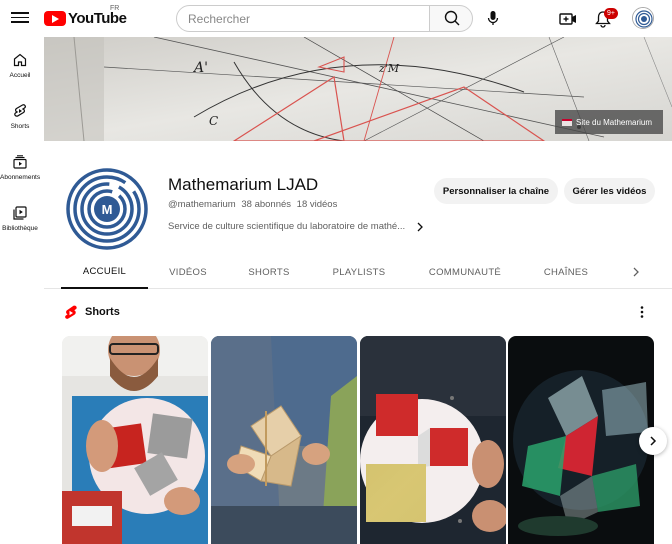 The height and width of the screenshot is (544, 672). I want to click on channel-handle: @mathemarium, so click(202, 204).